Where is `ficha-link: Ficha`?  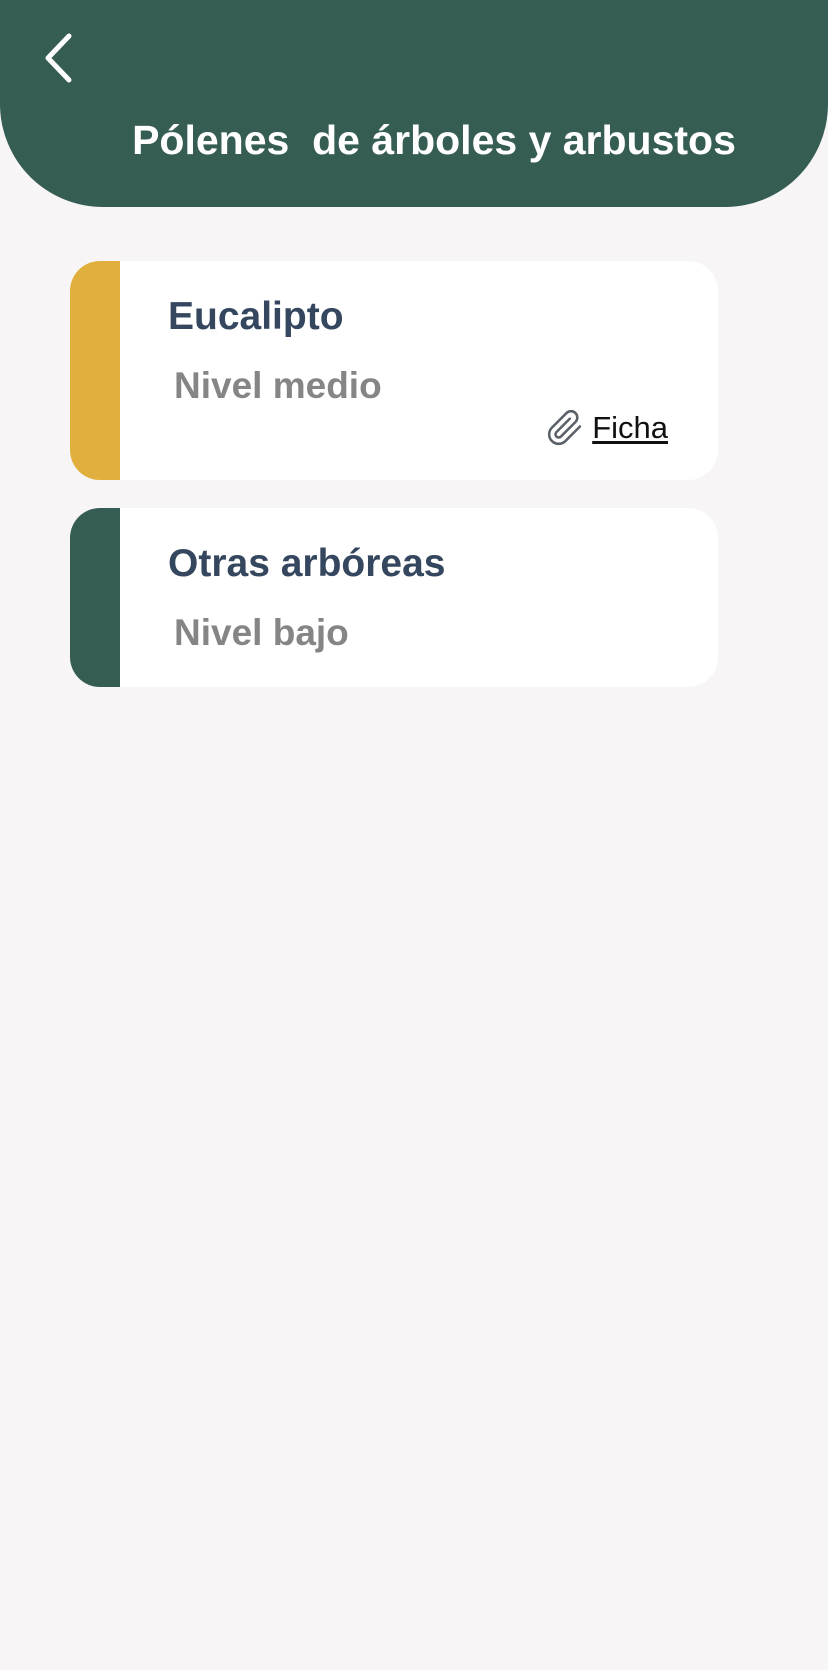
ficha-link: Ficha is located at coordinates (607, 428).